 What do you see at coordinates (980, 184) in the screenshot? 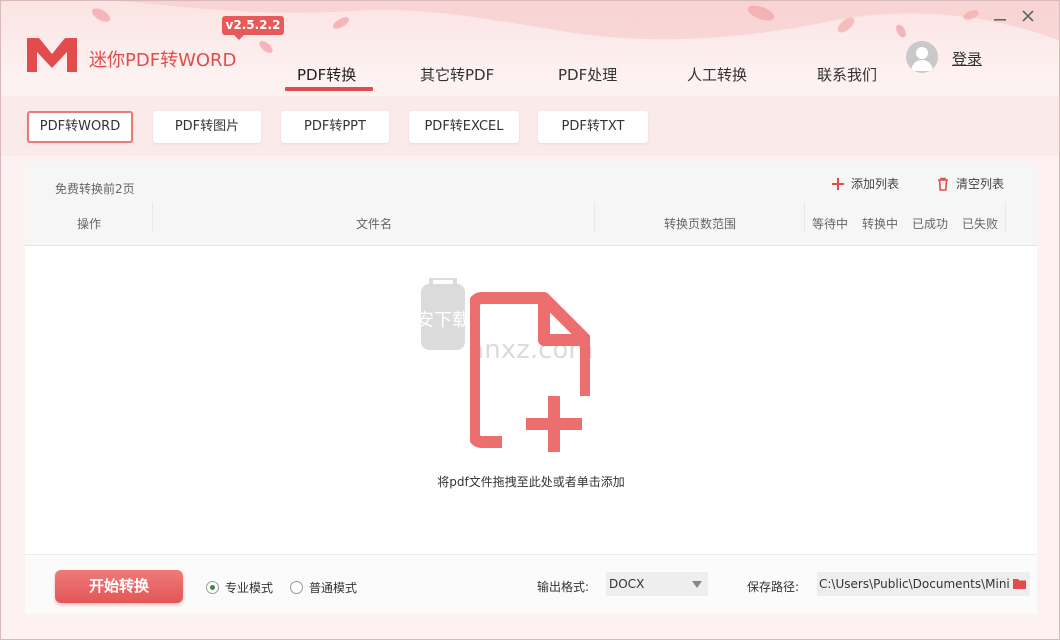
I see `clear-list-label: 清空列表` at bounding box center [980, 184].